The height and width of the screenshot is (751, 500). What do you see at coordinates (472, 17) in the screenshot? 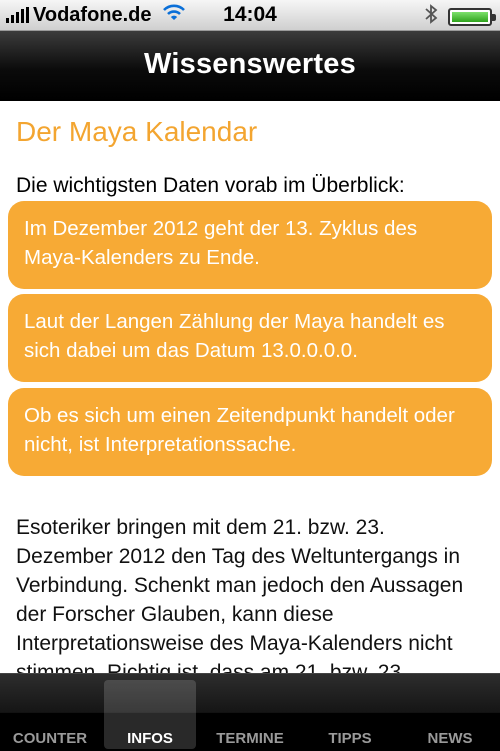
I see `battery-icon` at bounding box center [472, 17].